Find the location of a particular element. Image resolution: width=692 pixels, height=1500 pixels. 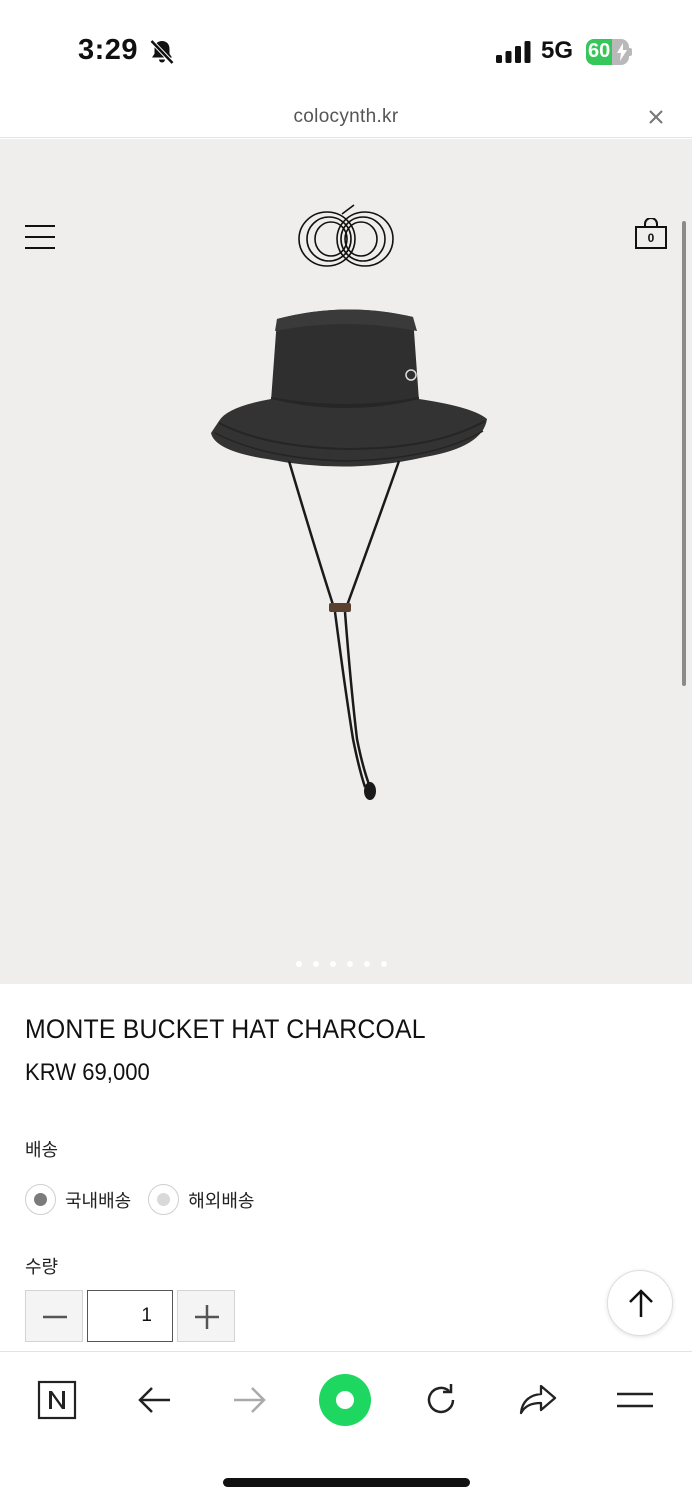

back-button is located at coordinates (154, 1400).